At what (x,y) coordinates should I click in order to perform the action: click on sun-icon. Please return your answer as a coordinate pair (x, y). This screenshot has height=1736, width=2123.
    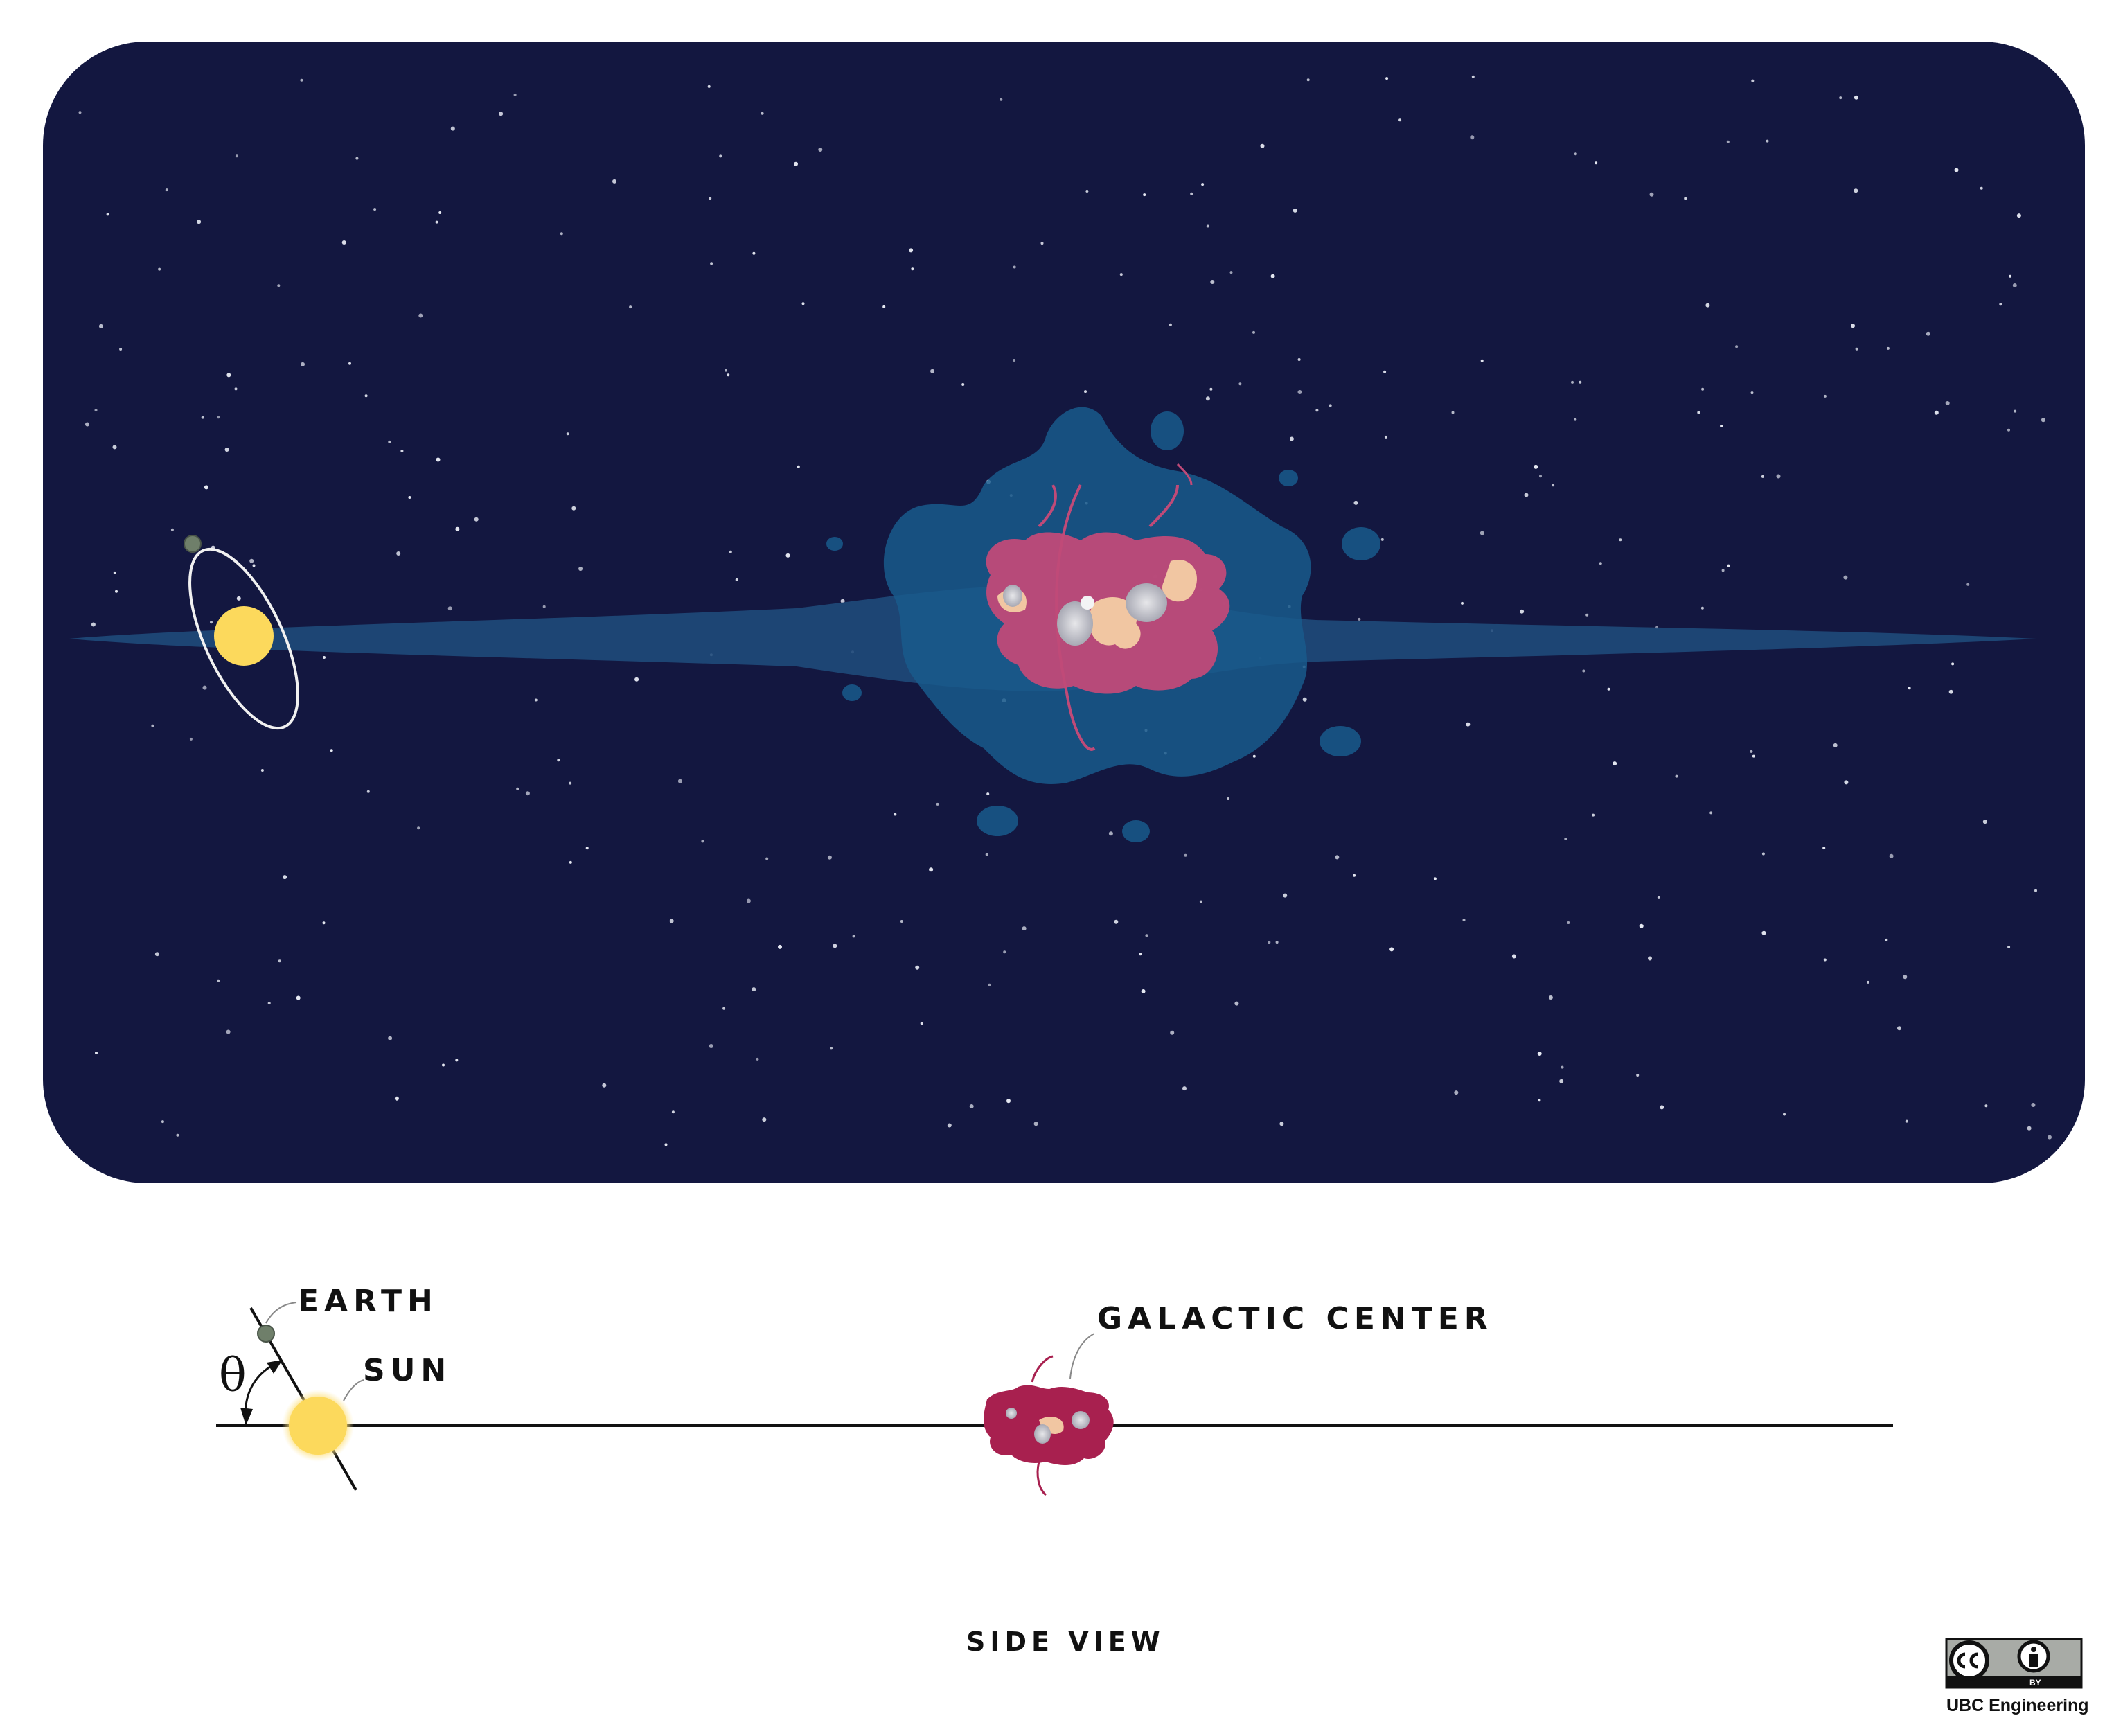
    Looking at the image, I should click on (244, 636).